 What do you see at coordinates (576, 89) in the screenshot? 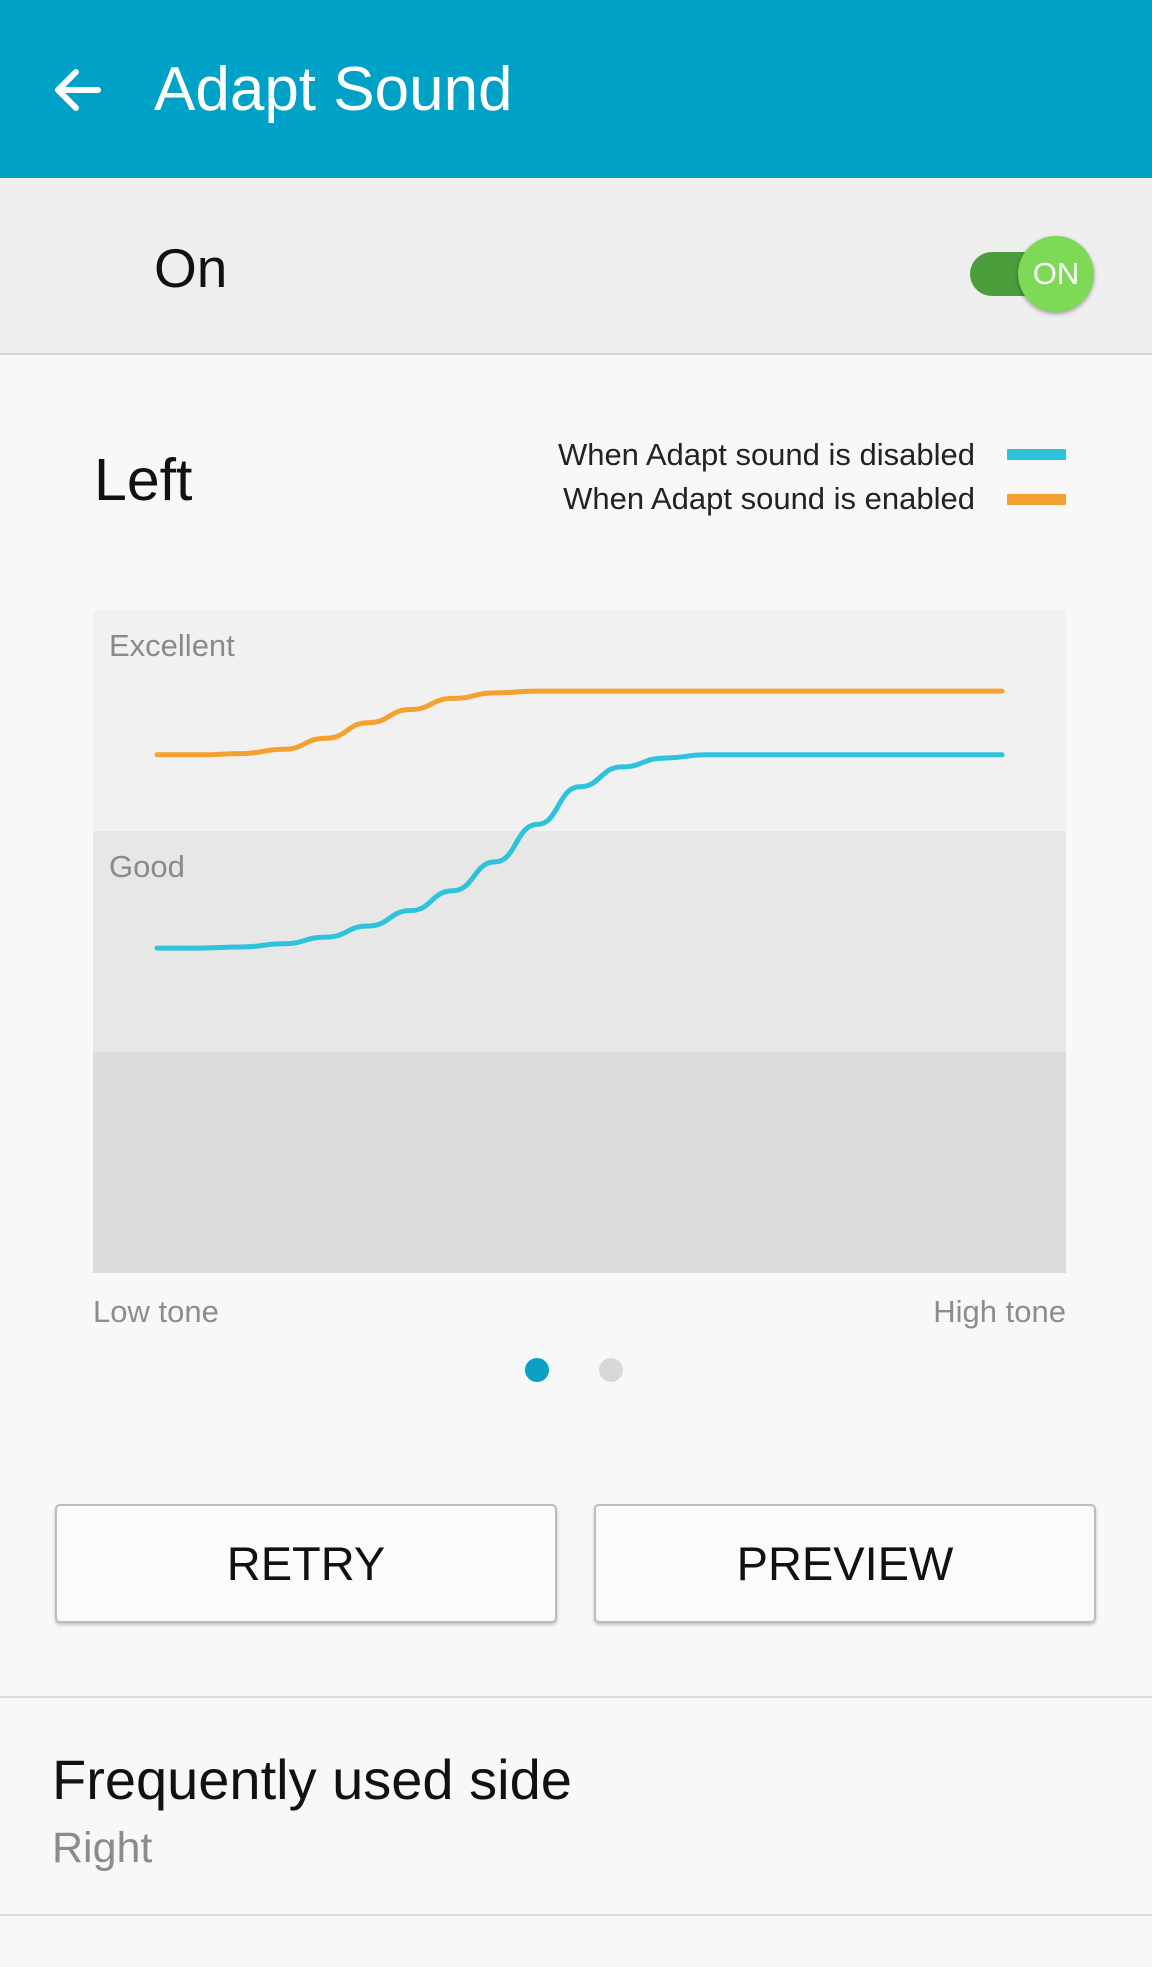
I see `app-bar: Adapt Sound` at bounding box center [576, 89].